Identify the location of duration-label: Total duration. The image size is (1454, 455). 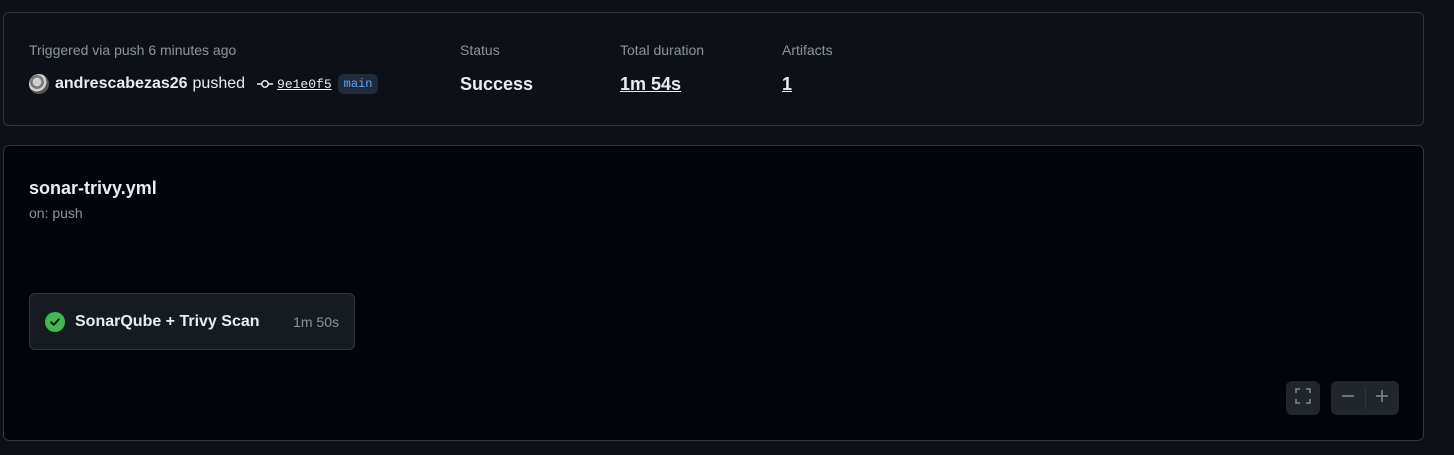
(662, 50).